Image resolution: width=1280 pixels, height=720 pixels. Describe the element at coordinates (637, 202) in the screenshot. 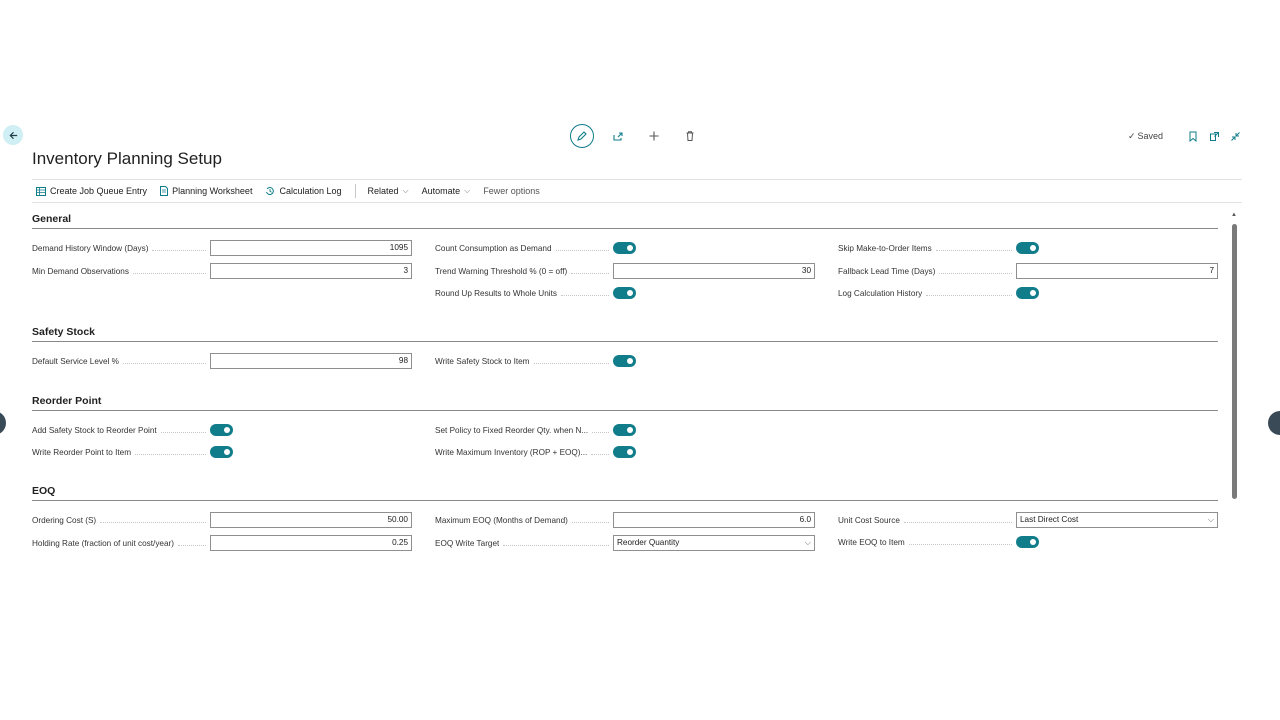

I see `action-bar-divider` at that location.